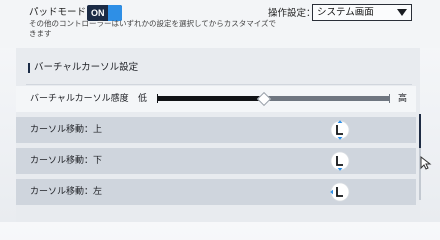  I want to click on left-stick-up-icon, so click(340, 130).